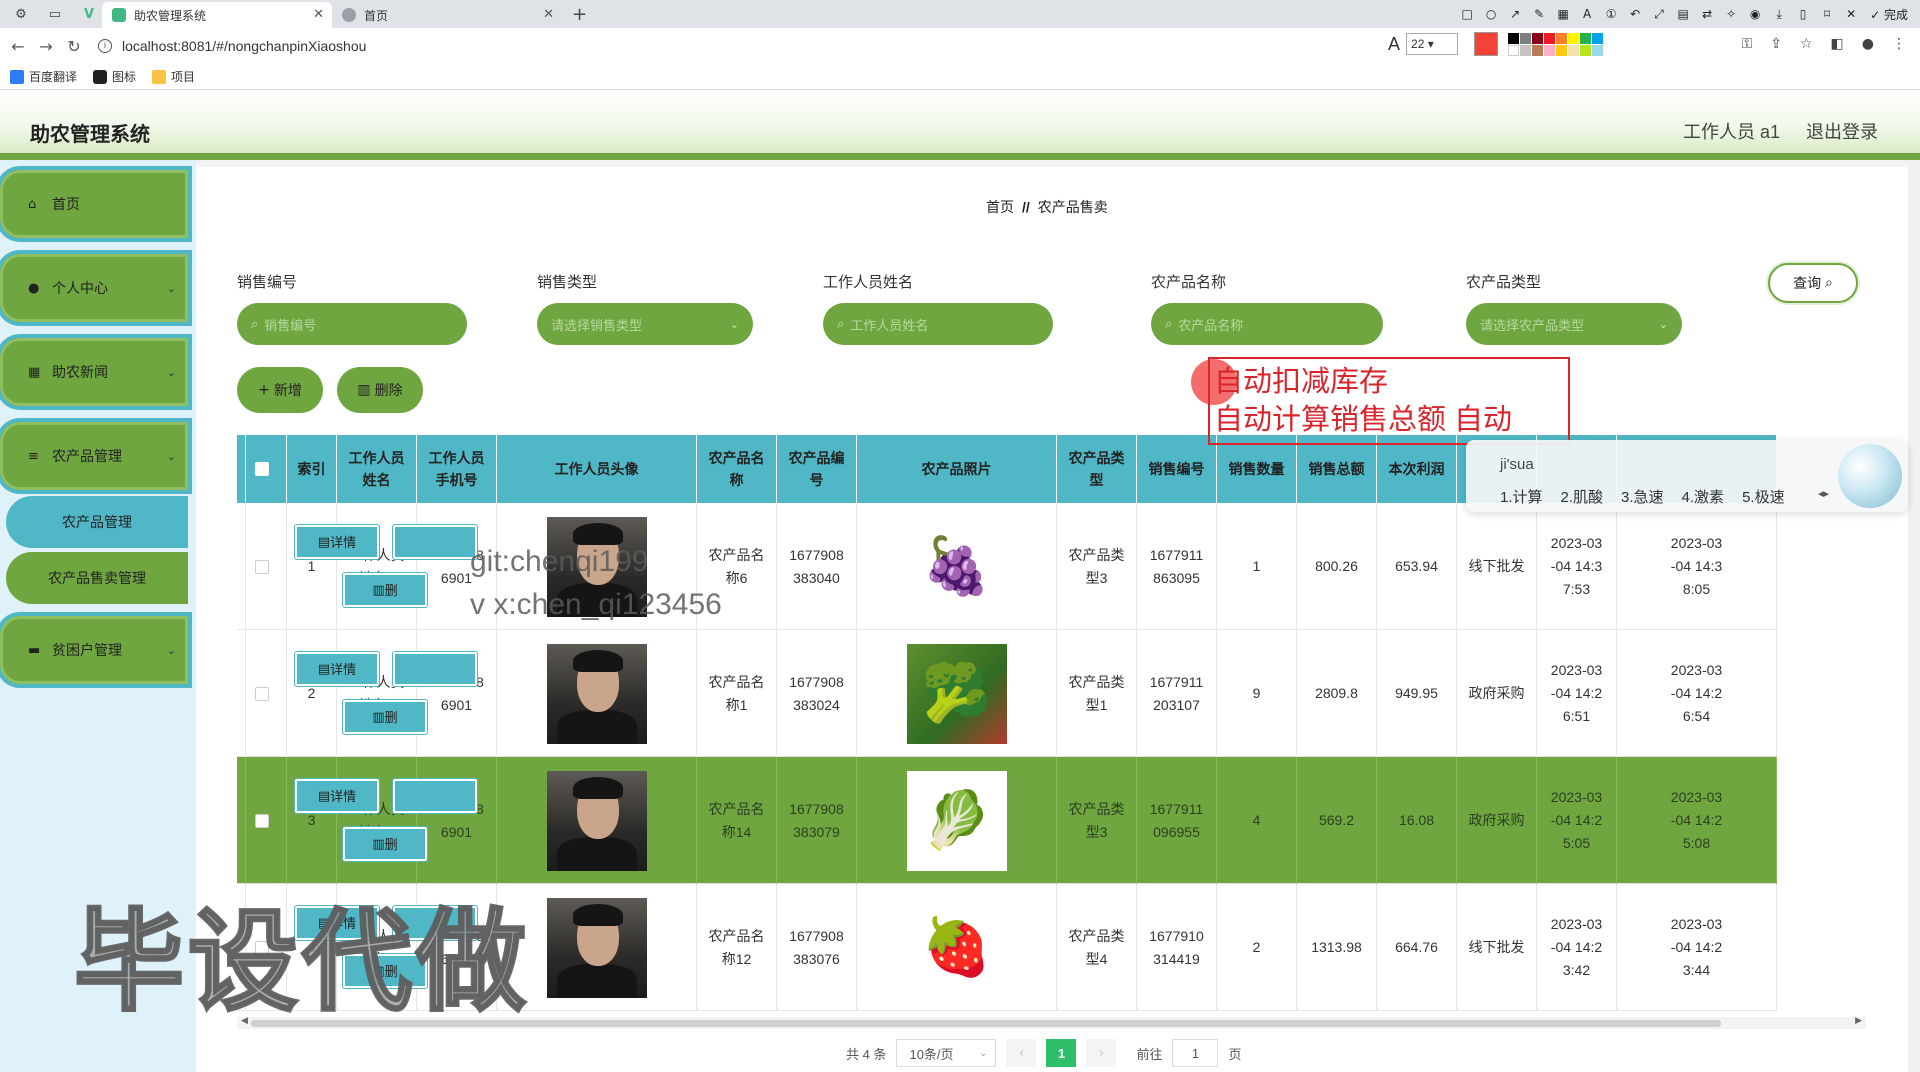  I want to click on record-icon: ◉, so click(1755, 14).